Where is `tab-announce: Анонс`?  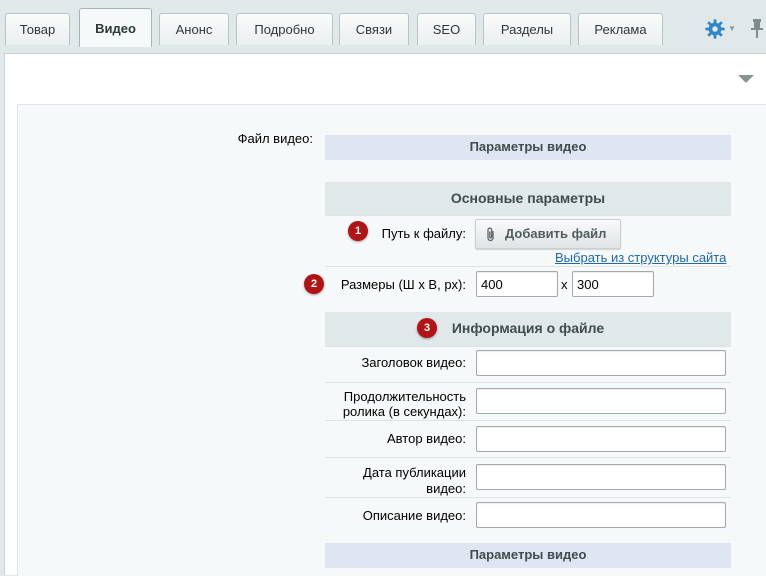 tab-announce: Анонс is located at coordinates (194, 29).